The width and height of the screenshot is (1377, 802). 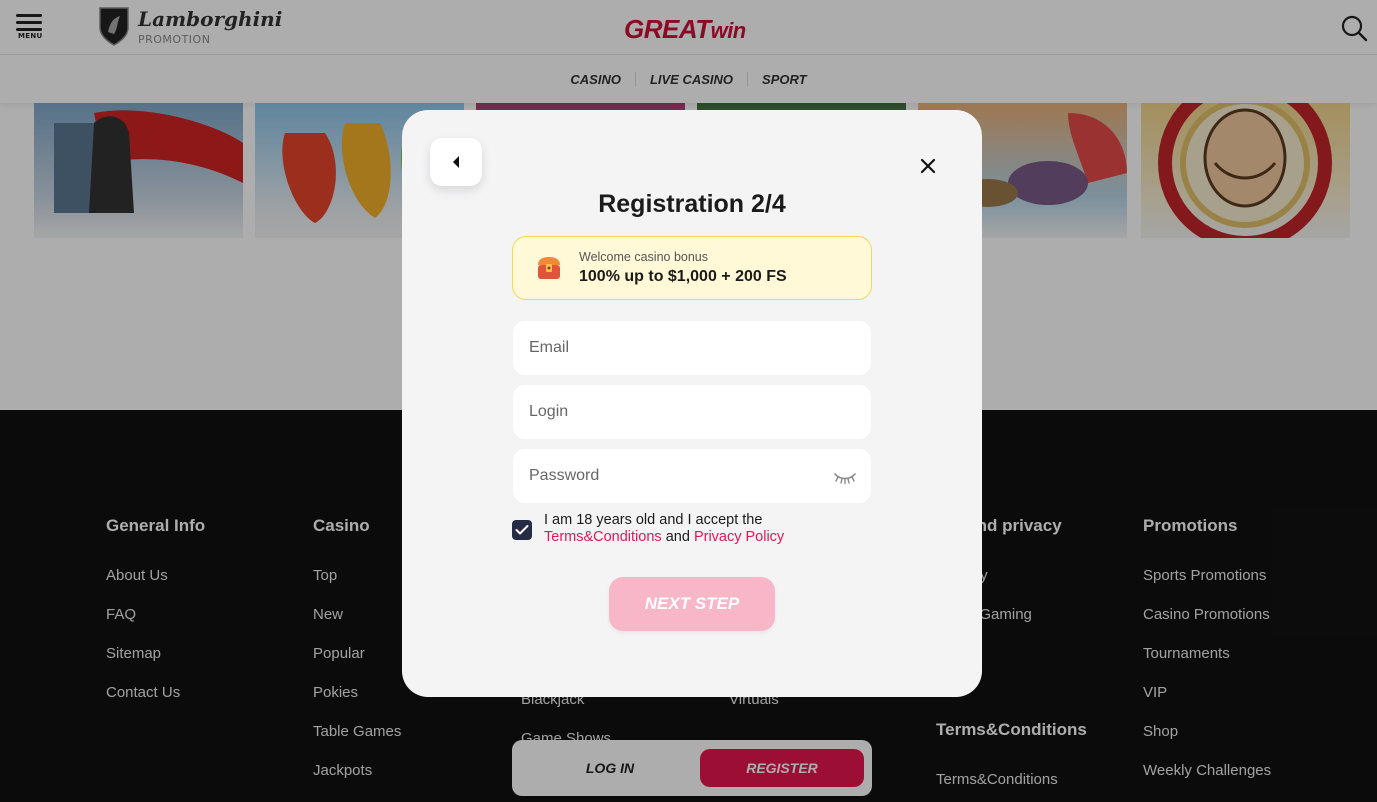 What do you see at coordinates (845, 476) in the screenshot?
I see `eye-closed-icon` at bounding box center [845, 476].